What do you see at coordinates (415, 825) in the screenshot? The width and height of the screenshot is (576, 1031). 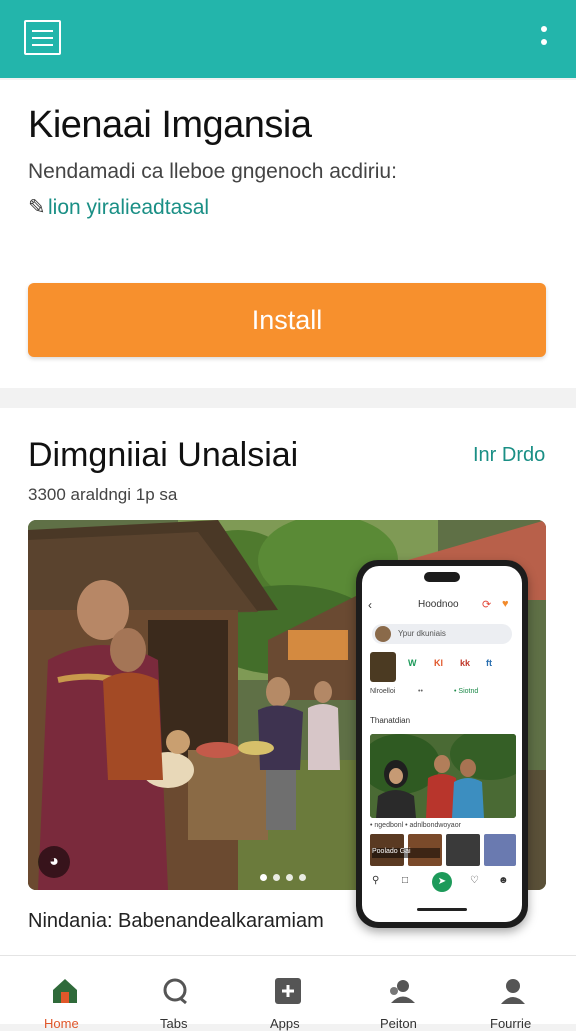 I see `phone-caption: • ngedbonl • adnlbondwoyaor` at bounding box center [415, 825].